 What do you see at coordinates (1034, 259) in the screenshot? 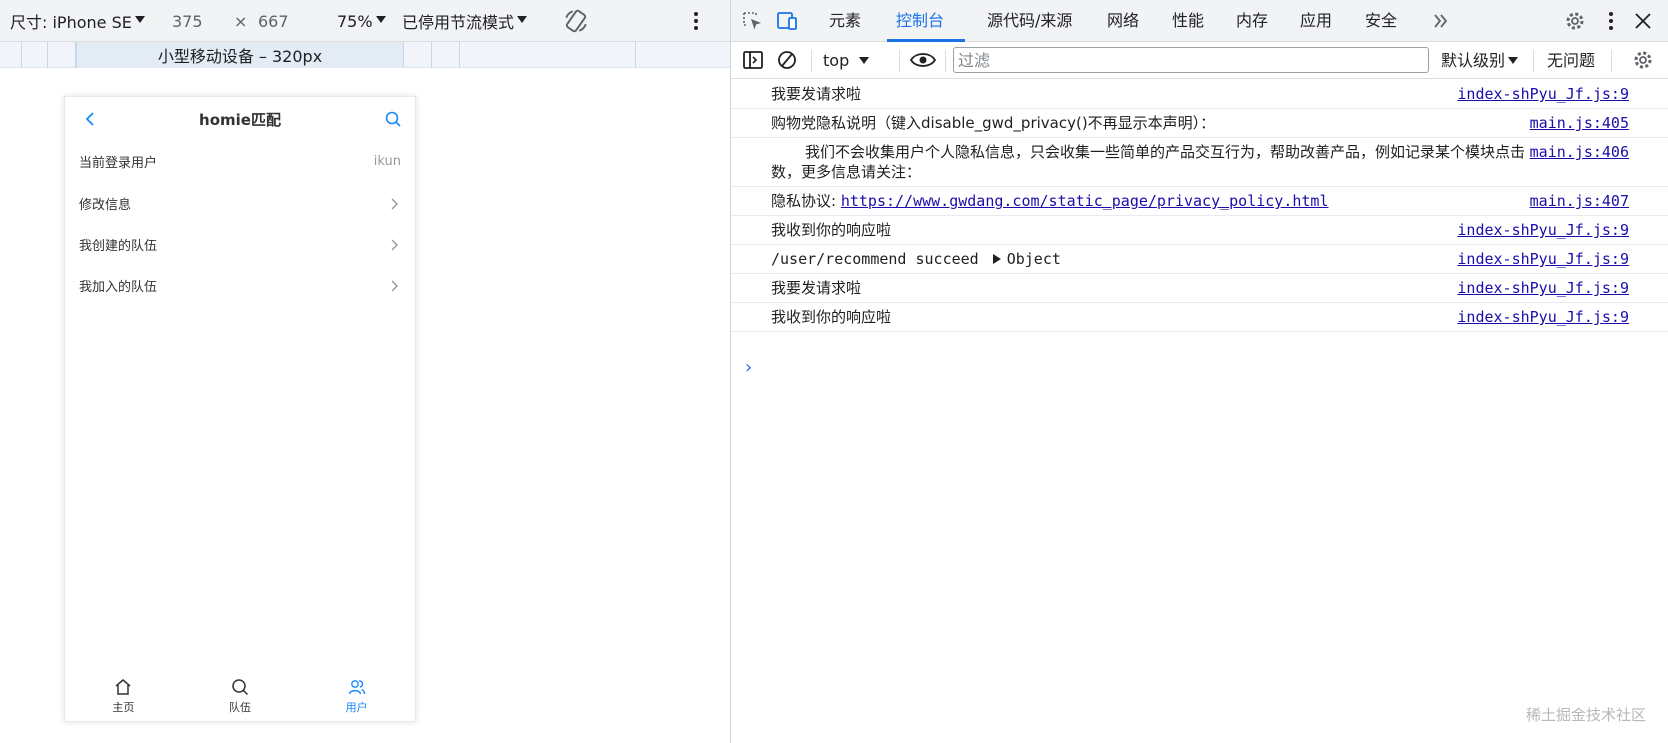
I see `object-preview: Object` at bounding box center [1034, 259].